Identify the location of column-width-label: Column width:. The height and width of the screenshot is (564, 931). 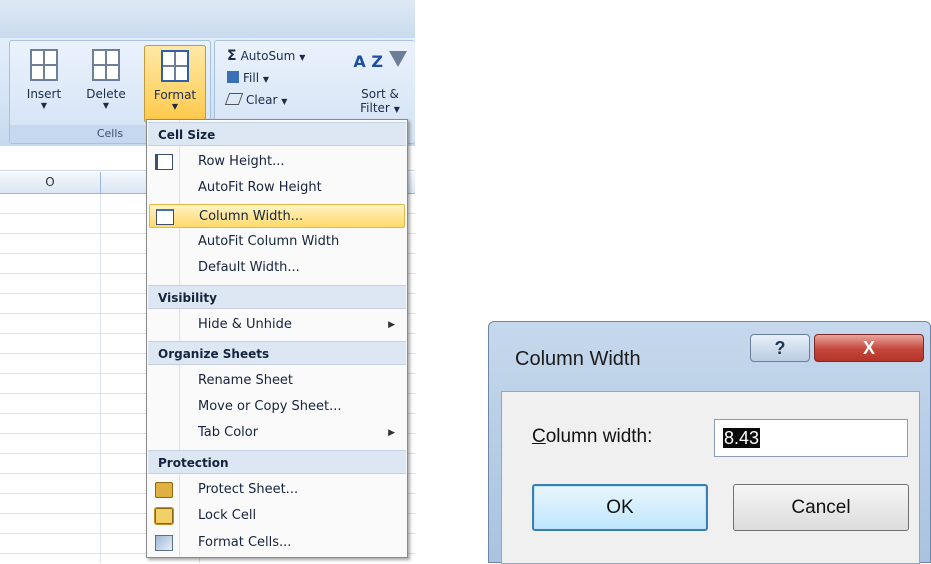
(592, 437).